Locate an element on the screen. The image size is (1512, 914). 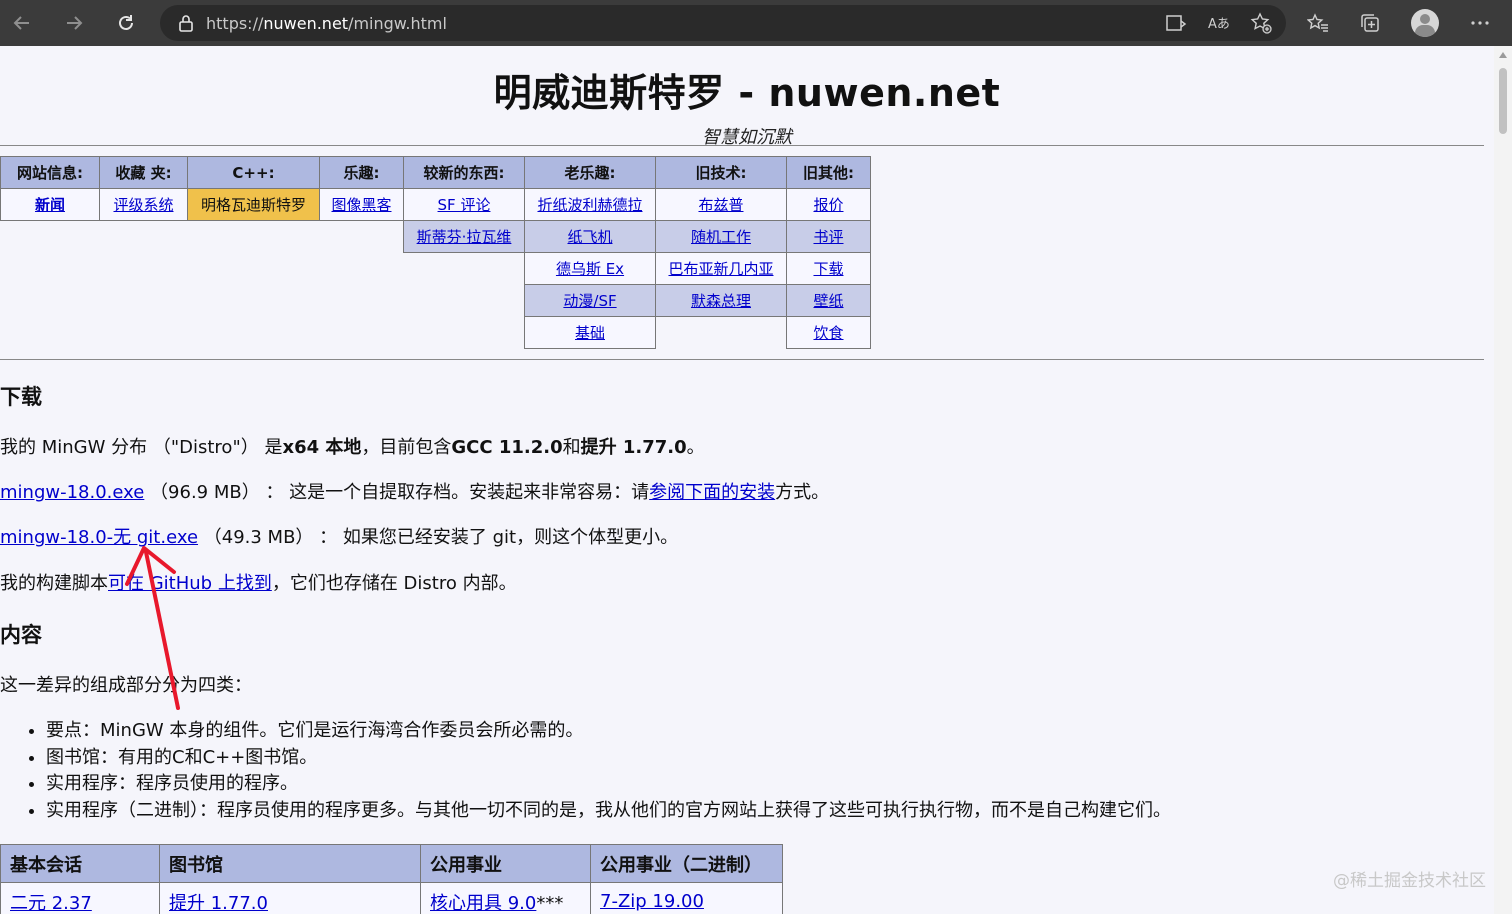
nav-cell: 巴布亚新几内亚 is located at coordinates (721, 268).